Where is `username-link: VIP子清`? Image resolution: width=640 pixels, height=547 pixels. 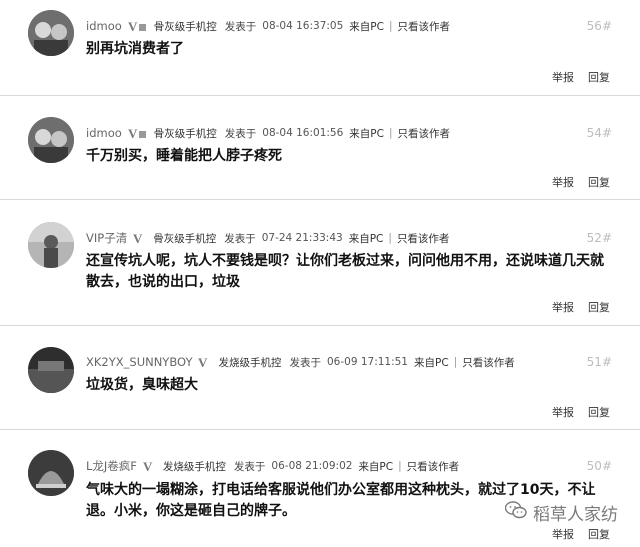
username-link: VIP子清 is located at coordinates (106, 238).